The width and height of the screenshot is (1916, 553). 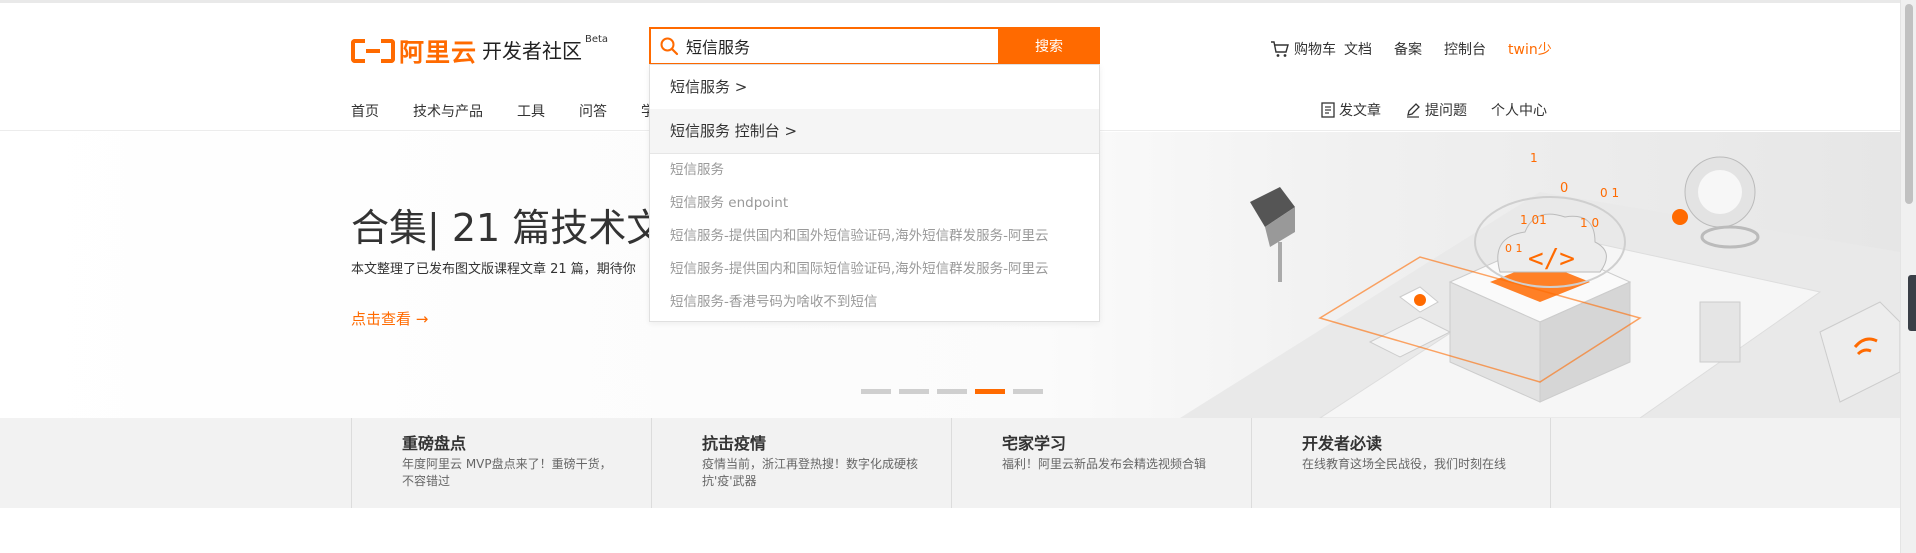 I want to click on nav-item-tech-products: 技术与产品, so click(x=448, y=111).